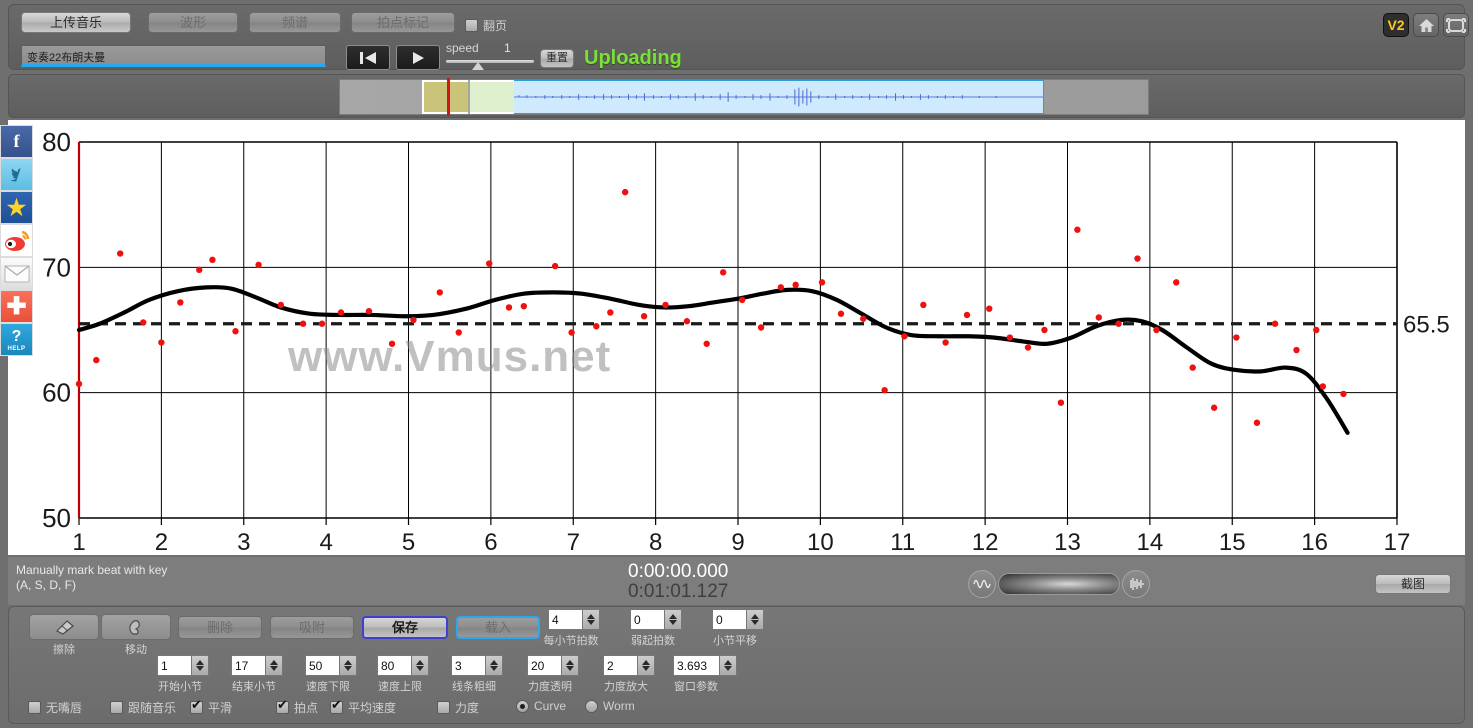 This screenshot has width=1473, height=728. I want to click on radio-dot, so click(591, 706).